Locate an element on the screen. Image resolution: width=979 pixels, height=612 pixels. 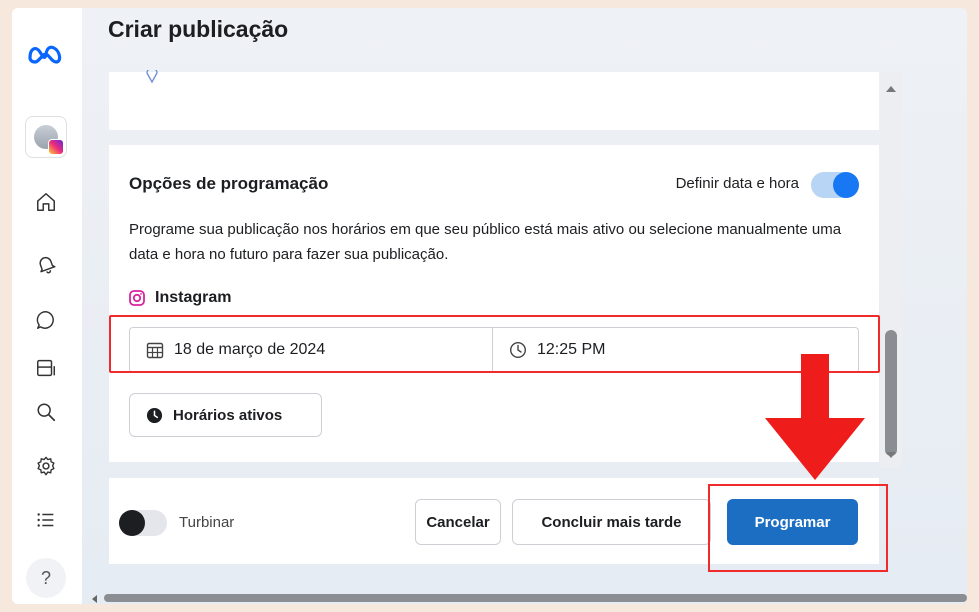
bell-icon is located at coordinates (47, 265).